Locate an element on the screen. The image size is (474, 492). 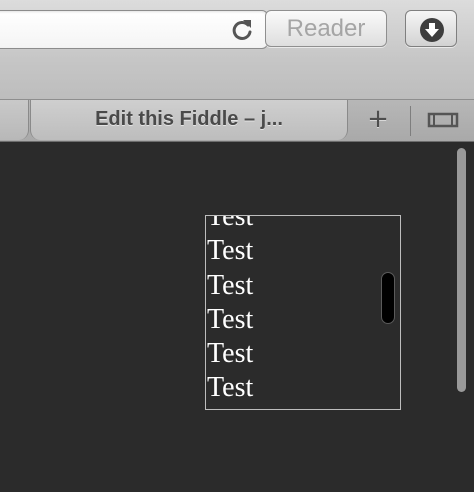
test-list: Test Test Test Test Test Test is located at coordinates (230, 310).